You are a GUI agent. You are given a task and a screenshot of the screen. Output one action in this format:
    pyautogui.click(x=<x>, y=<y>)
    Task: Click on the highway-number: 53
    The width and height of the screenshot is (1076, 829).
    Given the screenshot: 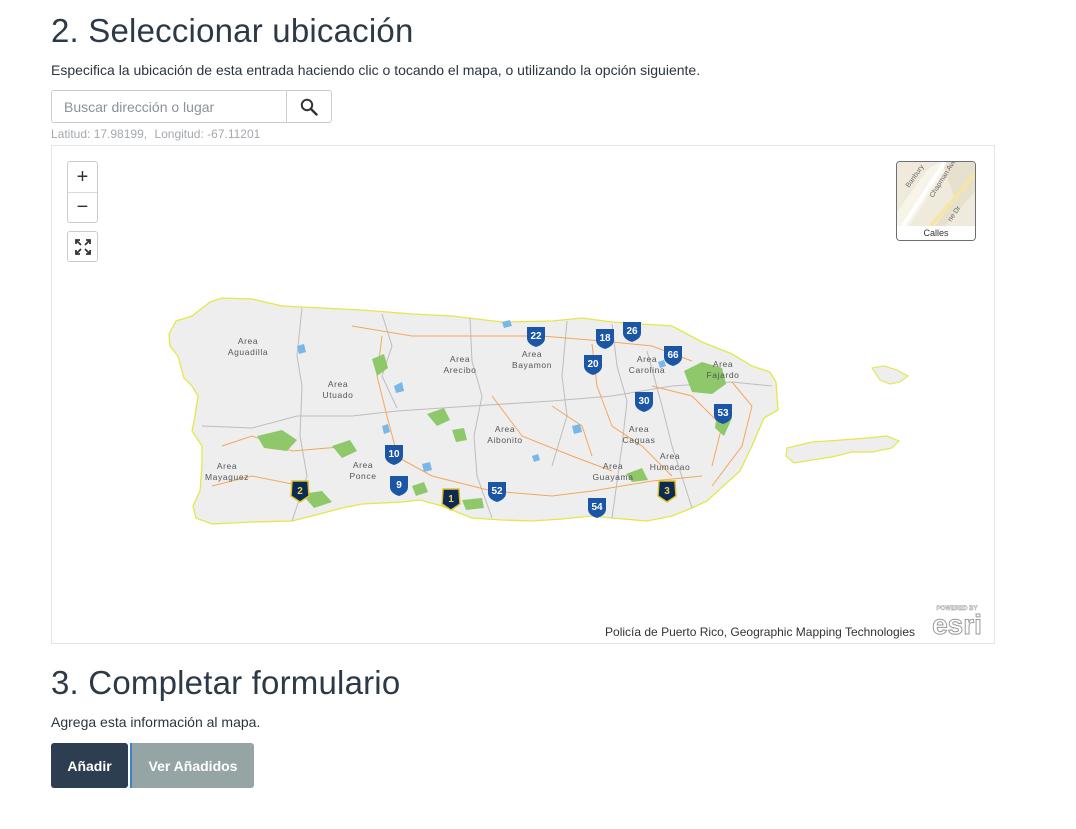 What is the action you would take?
    pyautogui.click(x=723, y=413)
    